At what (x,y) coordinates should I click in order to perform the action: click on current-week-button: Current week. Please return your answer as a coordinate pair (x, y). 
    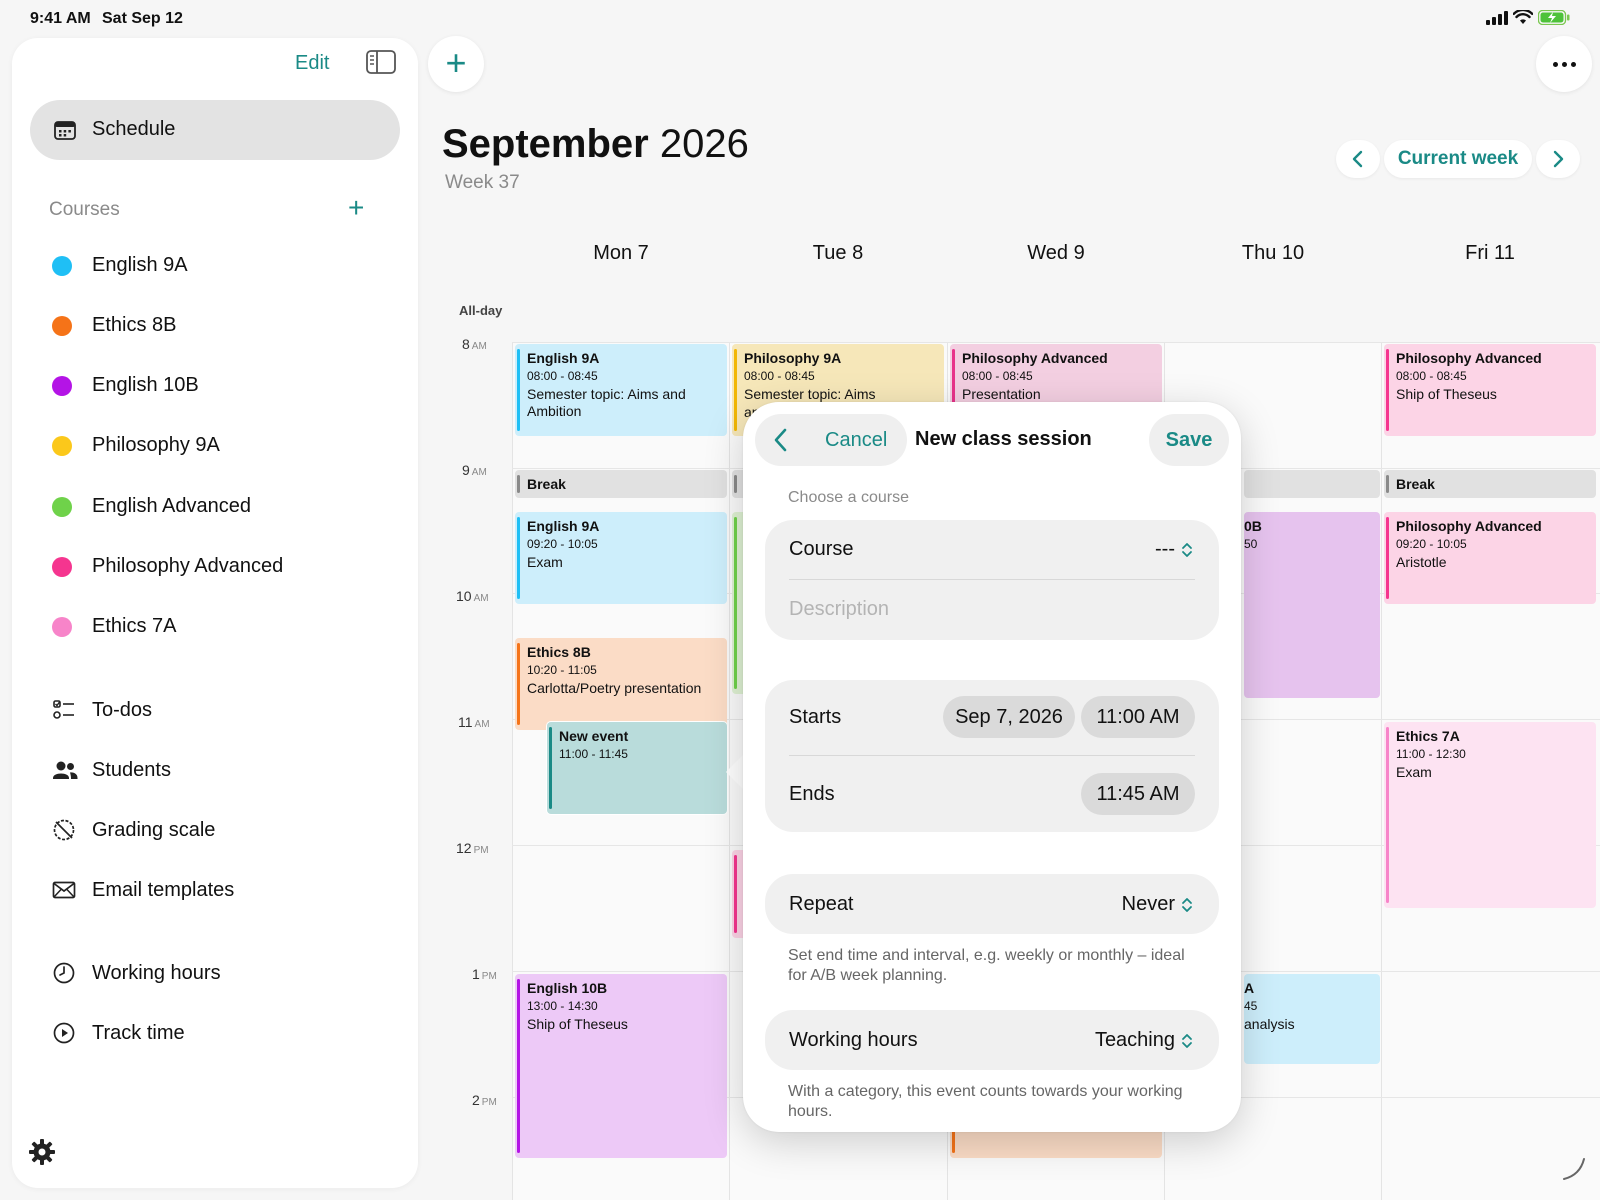
    Looking at the image, I should click on (1458, 159).